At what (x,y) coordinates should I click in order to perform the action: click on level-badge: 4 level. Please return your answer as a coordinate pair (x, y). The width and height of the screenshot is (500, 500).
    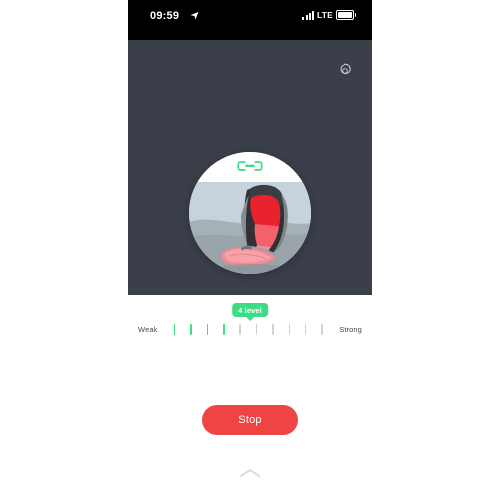
    Looking at the image, I should click on (250, 310).